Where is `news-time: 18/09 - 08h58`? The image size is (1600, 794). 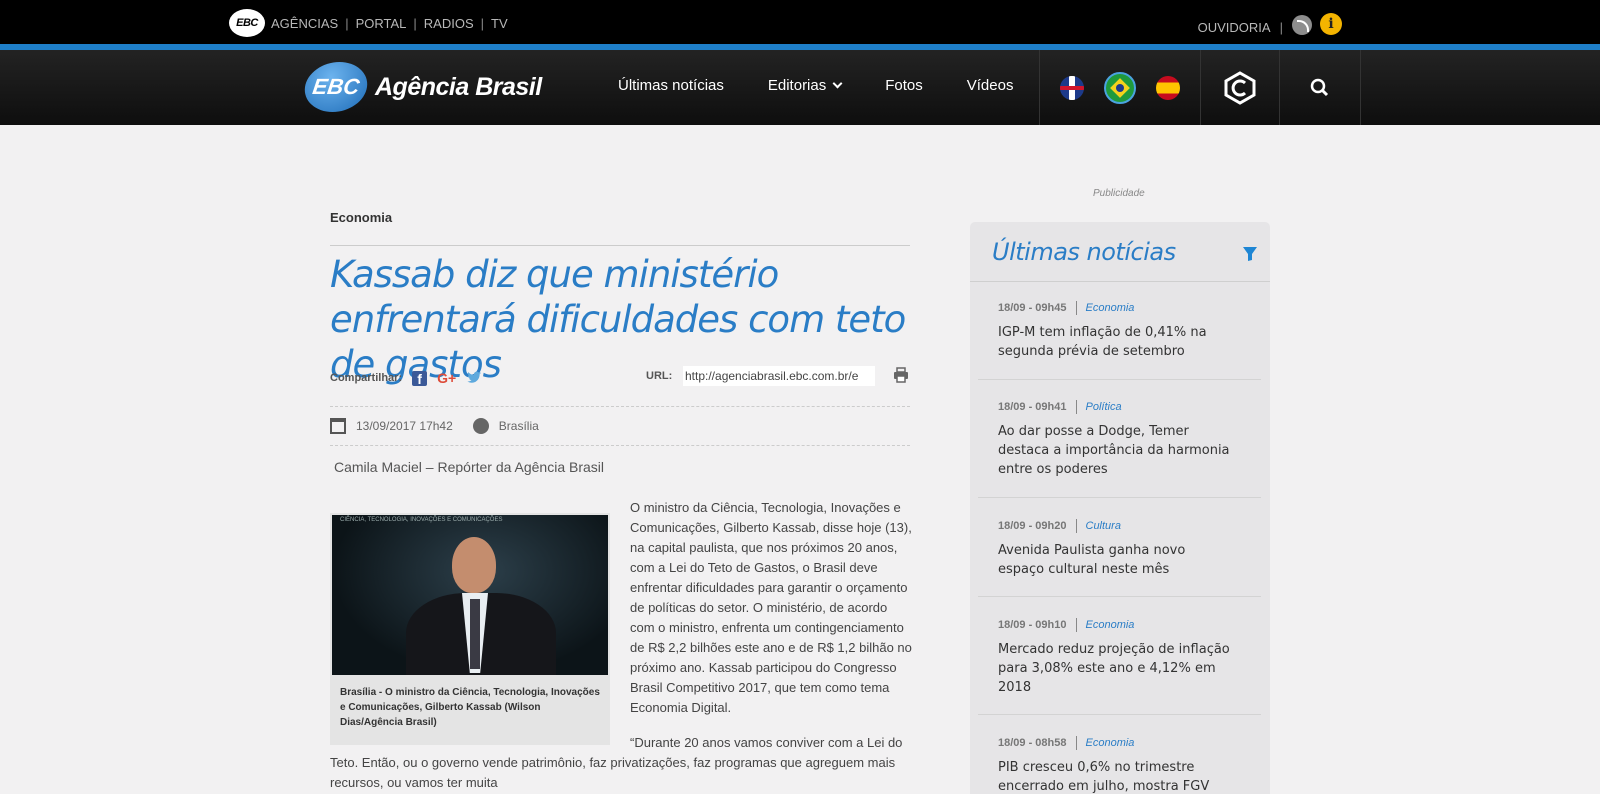
news-time: 18/09 - 08h58 is located at coordinates (1032, 743).